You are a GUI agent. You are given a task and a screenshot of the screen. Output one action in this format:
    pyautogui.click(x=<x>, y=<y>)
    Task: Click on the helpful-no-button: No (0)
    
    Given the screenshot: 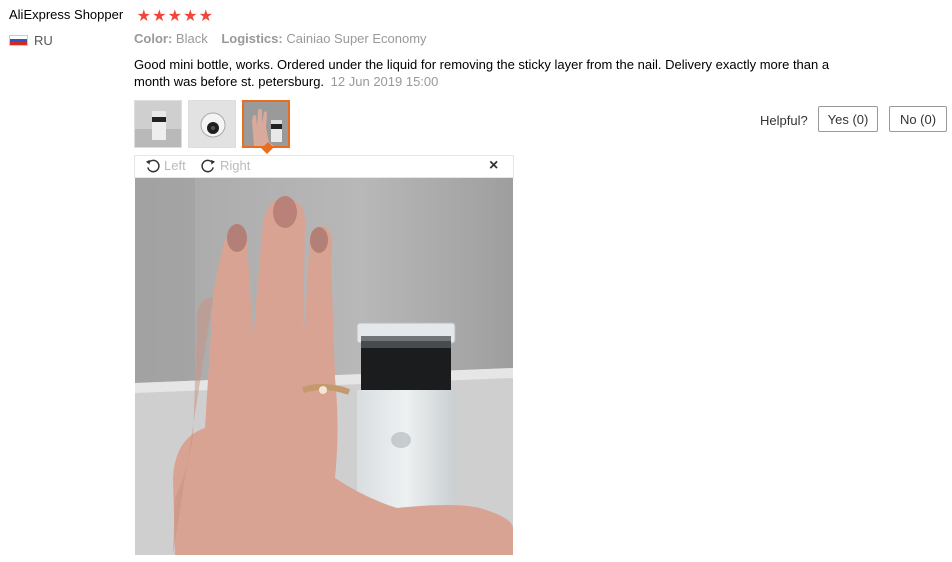 What is the action you would take?
    pyautogui.click(x=918, y=119)
    